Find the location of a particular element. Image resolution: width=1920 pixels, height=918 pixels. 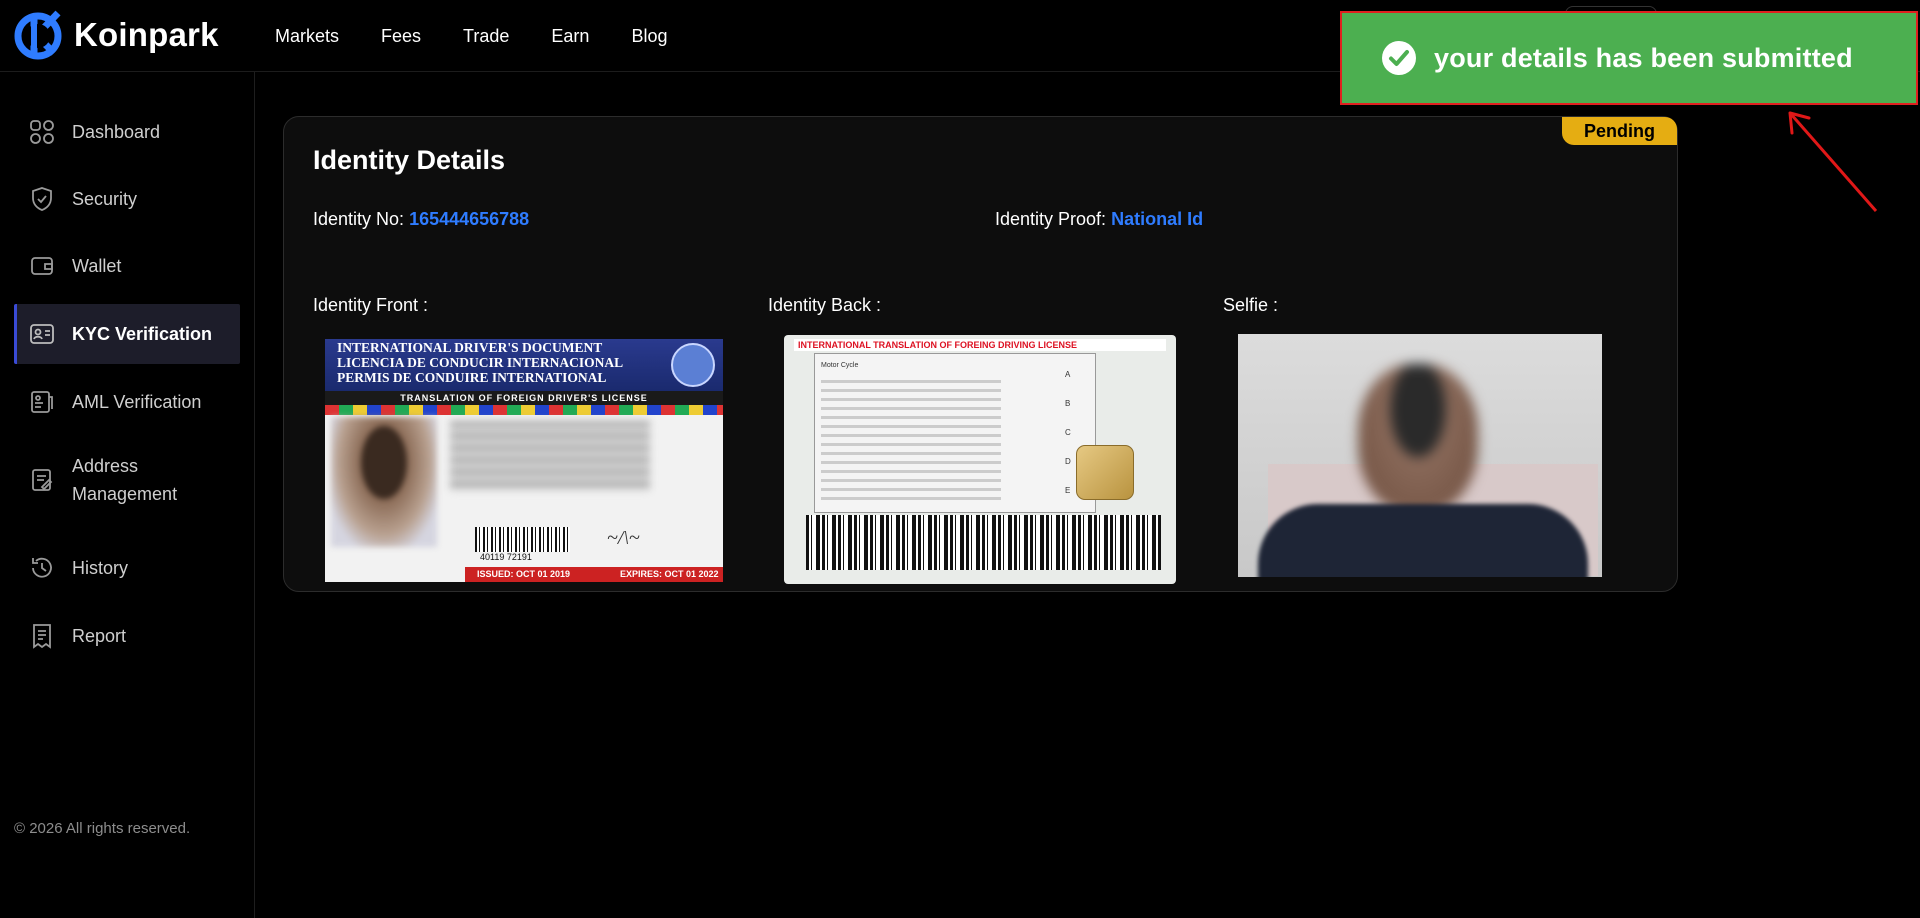

sidebar-item-security: Security is located at coordinates (127, 199).